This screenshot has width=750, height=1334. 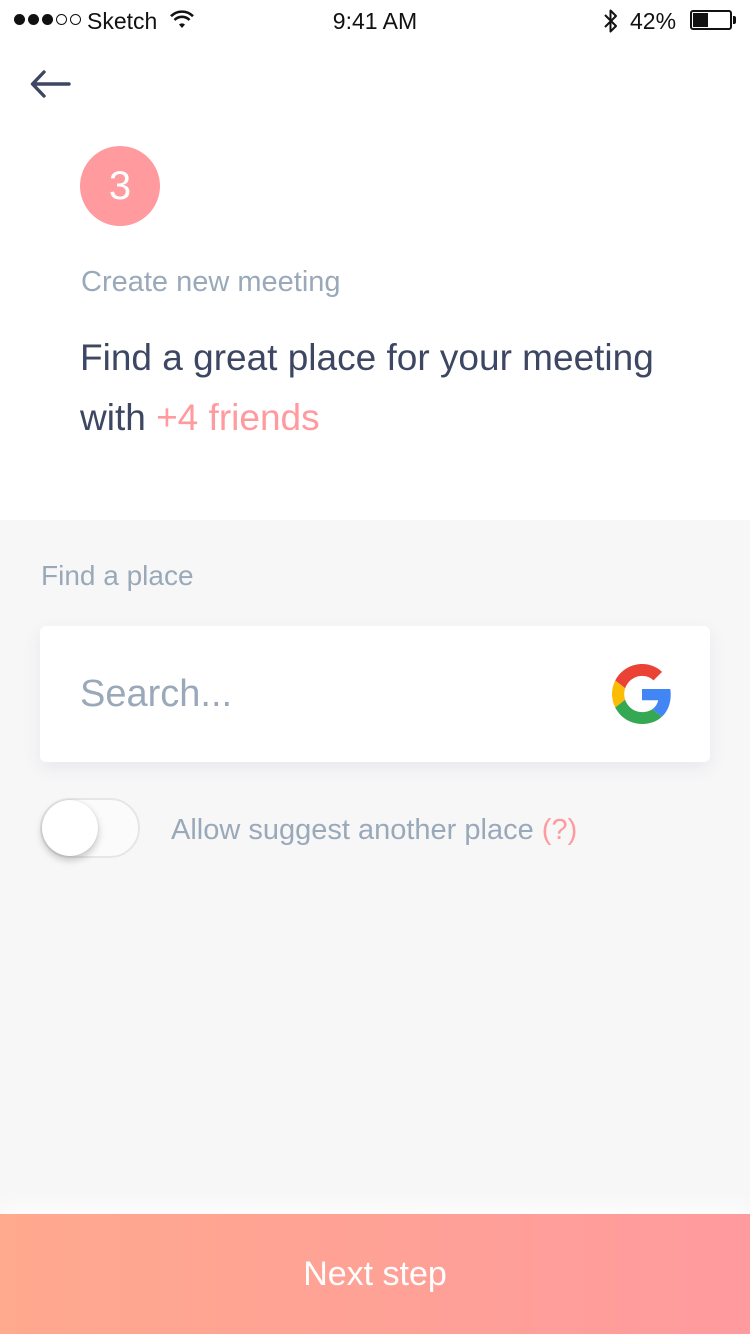 I want to click on find-place-label: Find a place, so click(x=117, y=575).